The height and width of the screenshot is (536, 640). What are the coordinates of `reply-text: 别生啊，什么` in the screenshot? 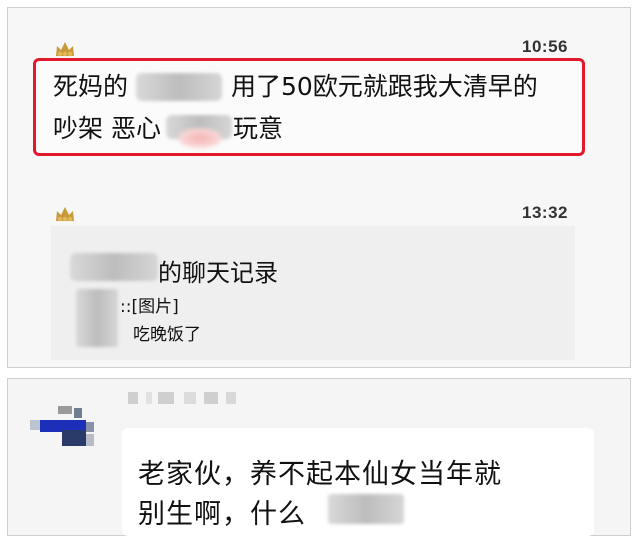 It's located at (222, 514).